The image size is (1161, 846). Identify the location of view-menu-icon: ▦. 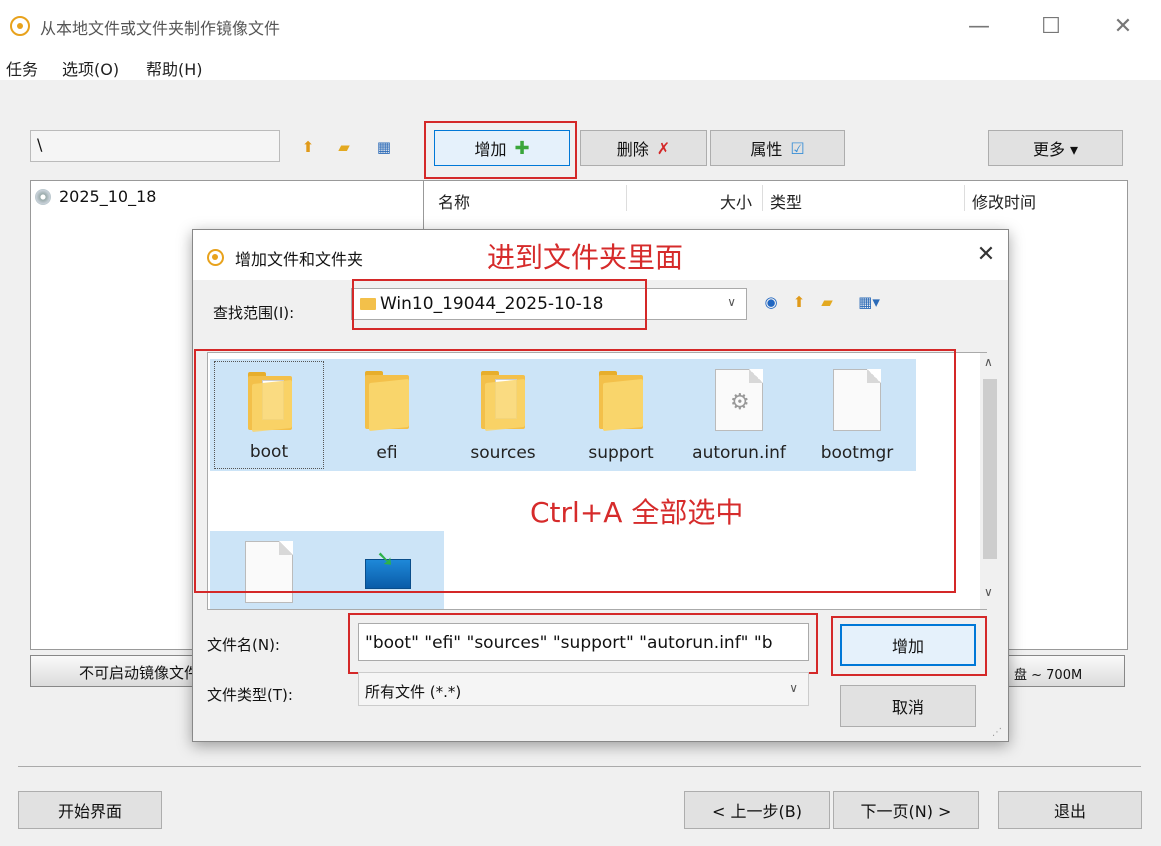
(384, 147).